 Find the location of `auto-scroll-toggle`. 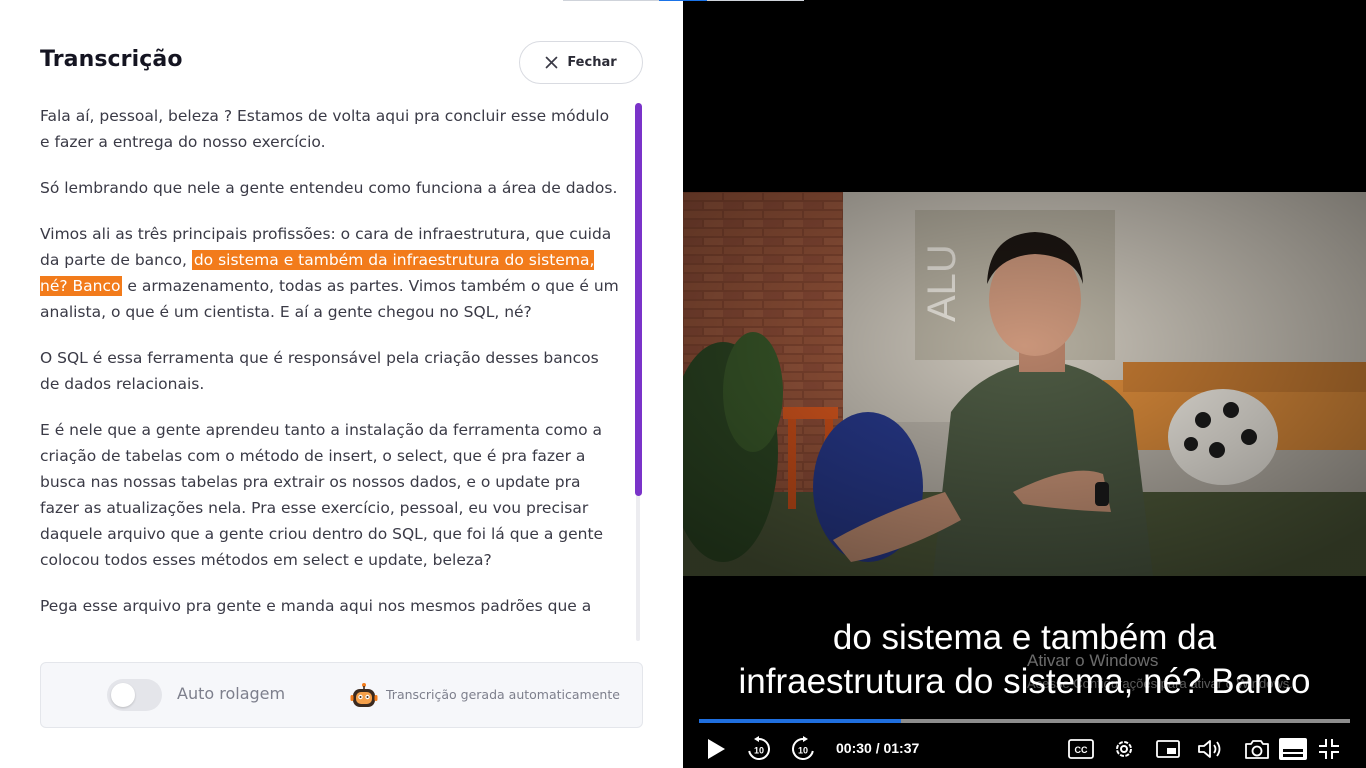

auto-scroll-toggle is located at coordinates (134, 695).